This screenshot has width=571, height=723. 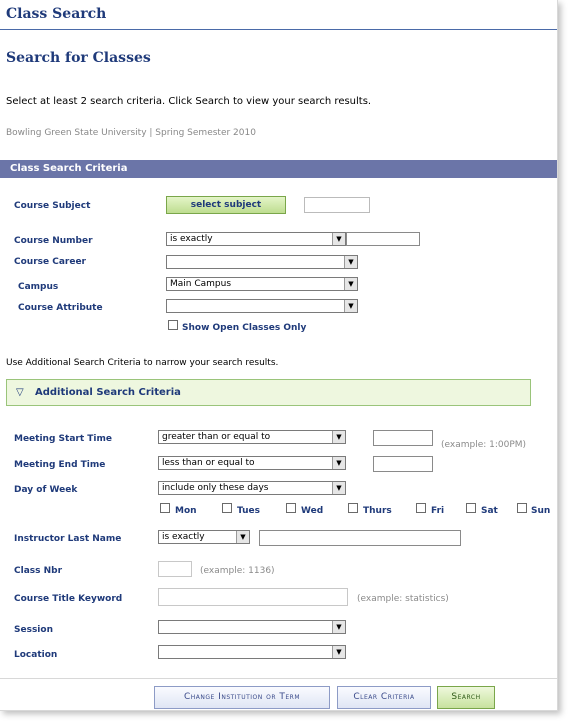 I want to click on criteria-section-header: Class Search Criteria, so click(x=278, y=169).